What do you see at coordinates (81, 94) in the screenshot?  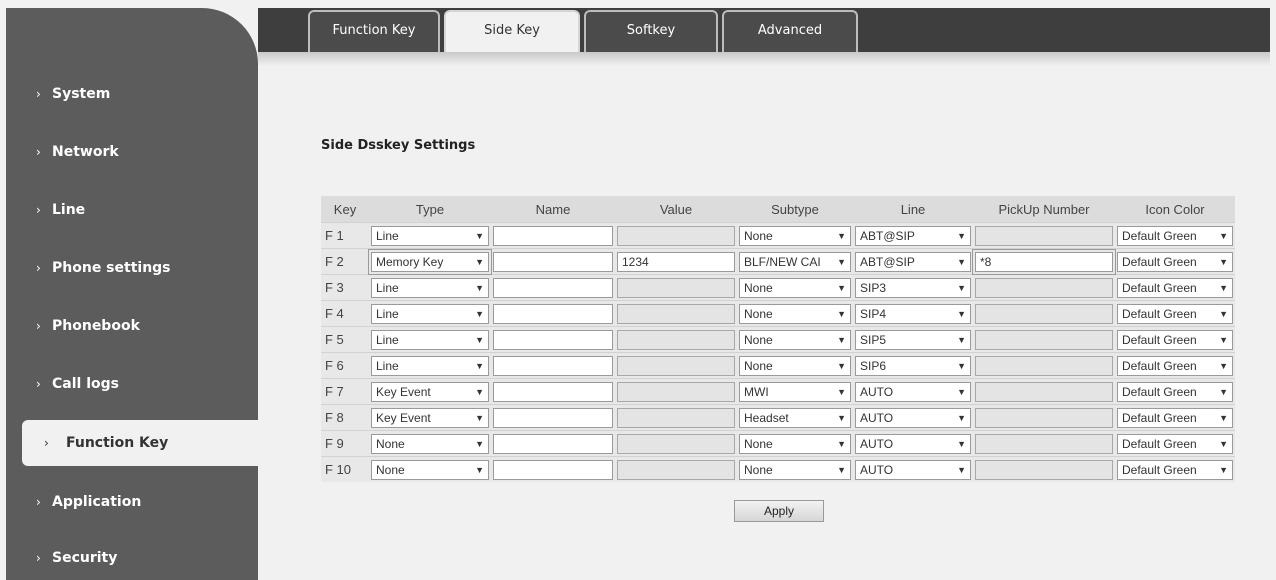 I see `sidebar-item-label: System` at bounding box center [81, 94].